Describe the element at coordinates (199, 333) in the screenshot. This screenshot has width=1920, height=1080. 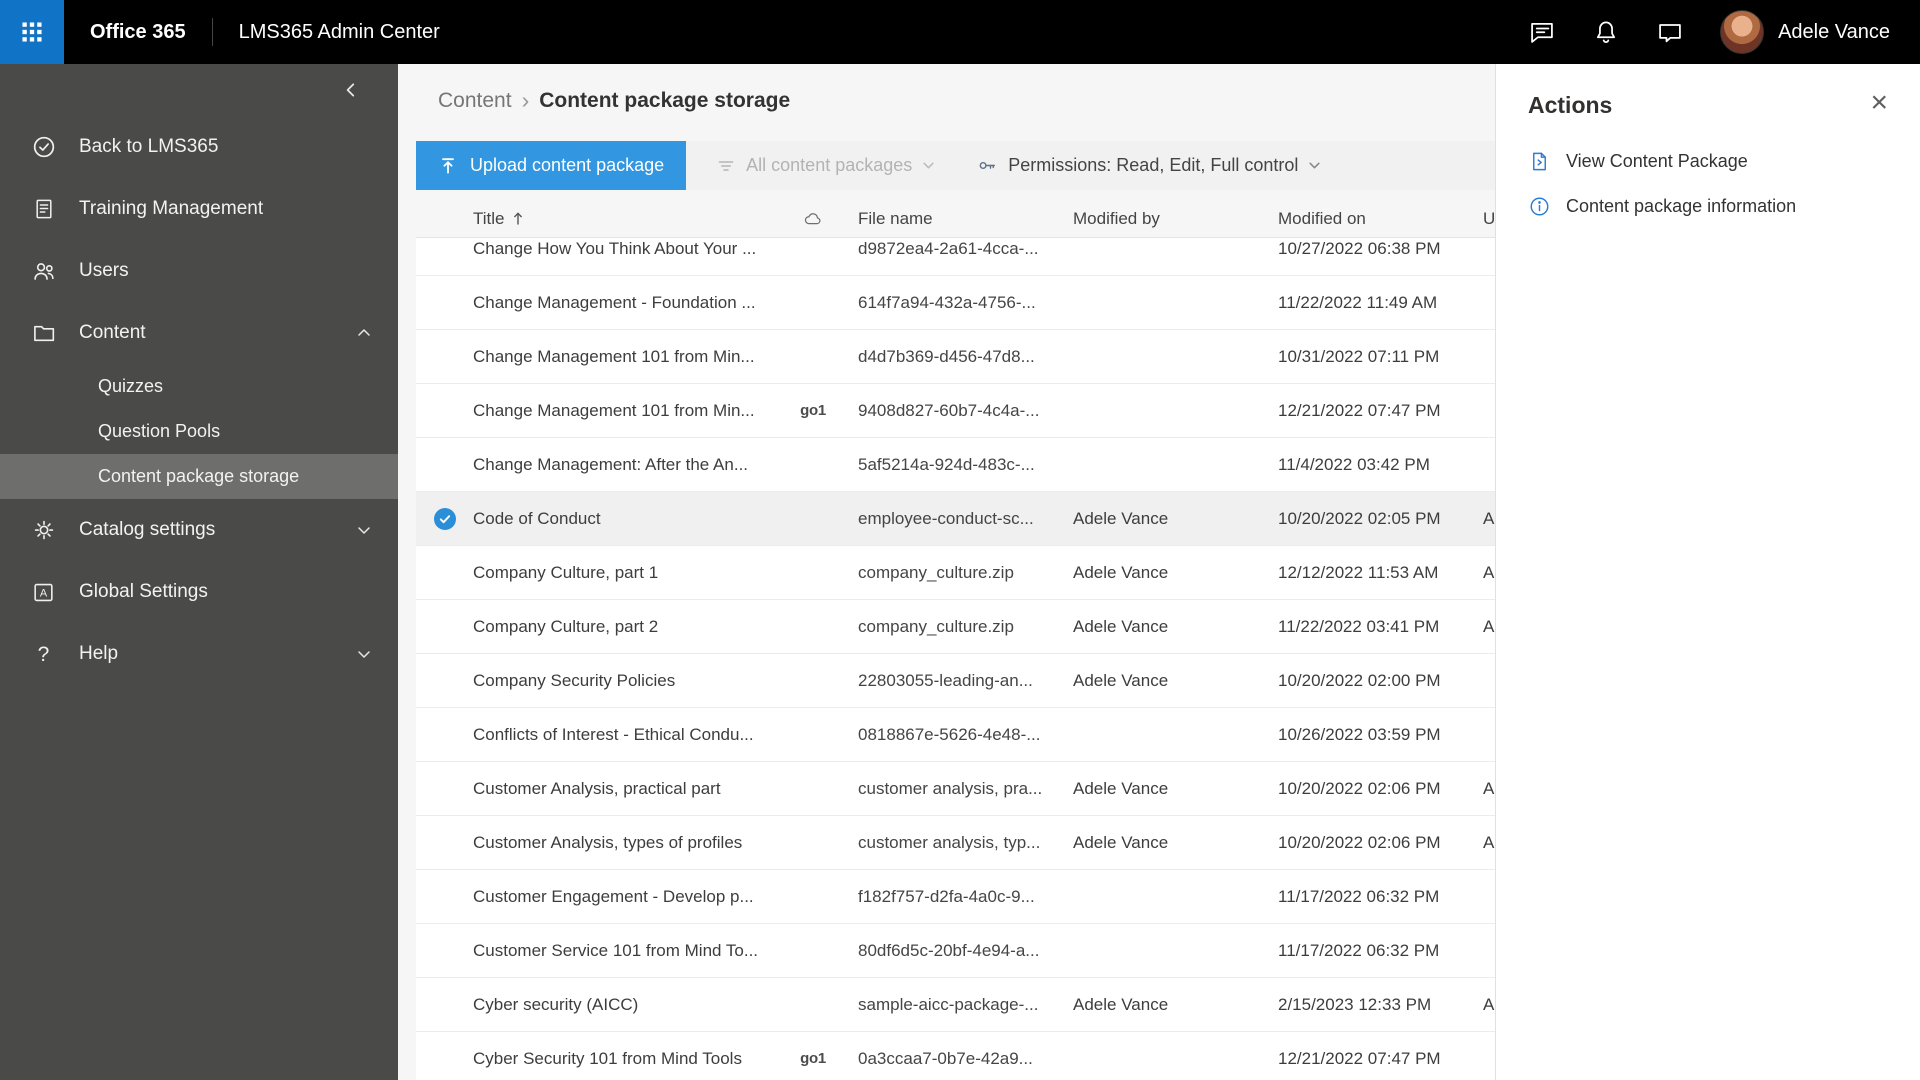
I see `sidebar-item-content: Content` at that location.